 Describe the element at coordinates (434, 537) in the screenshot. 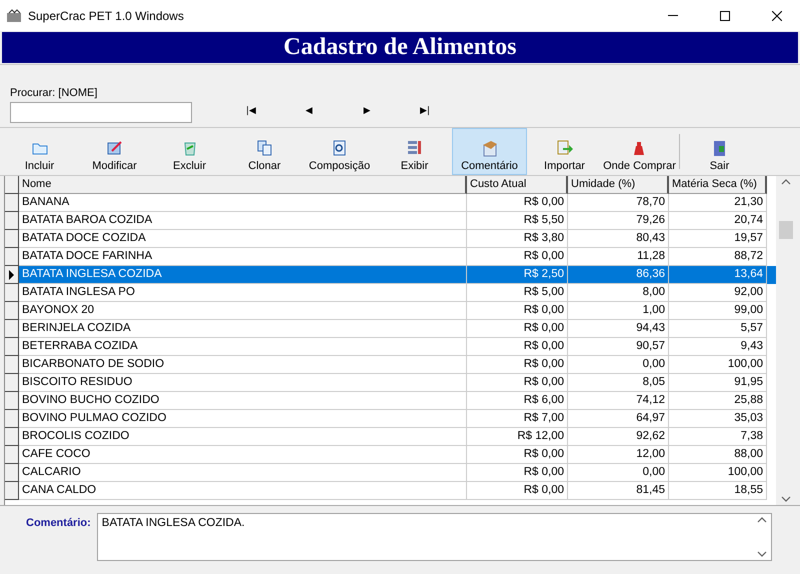

I see `comment-field: BATATA INGLESA COZIDA.` at that location.